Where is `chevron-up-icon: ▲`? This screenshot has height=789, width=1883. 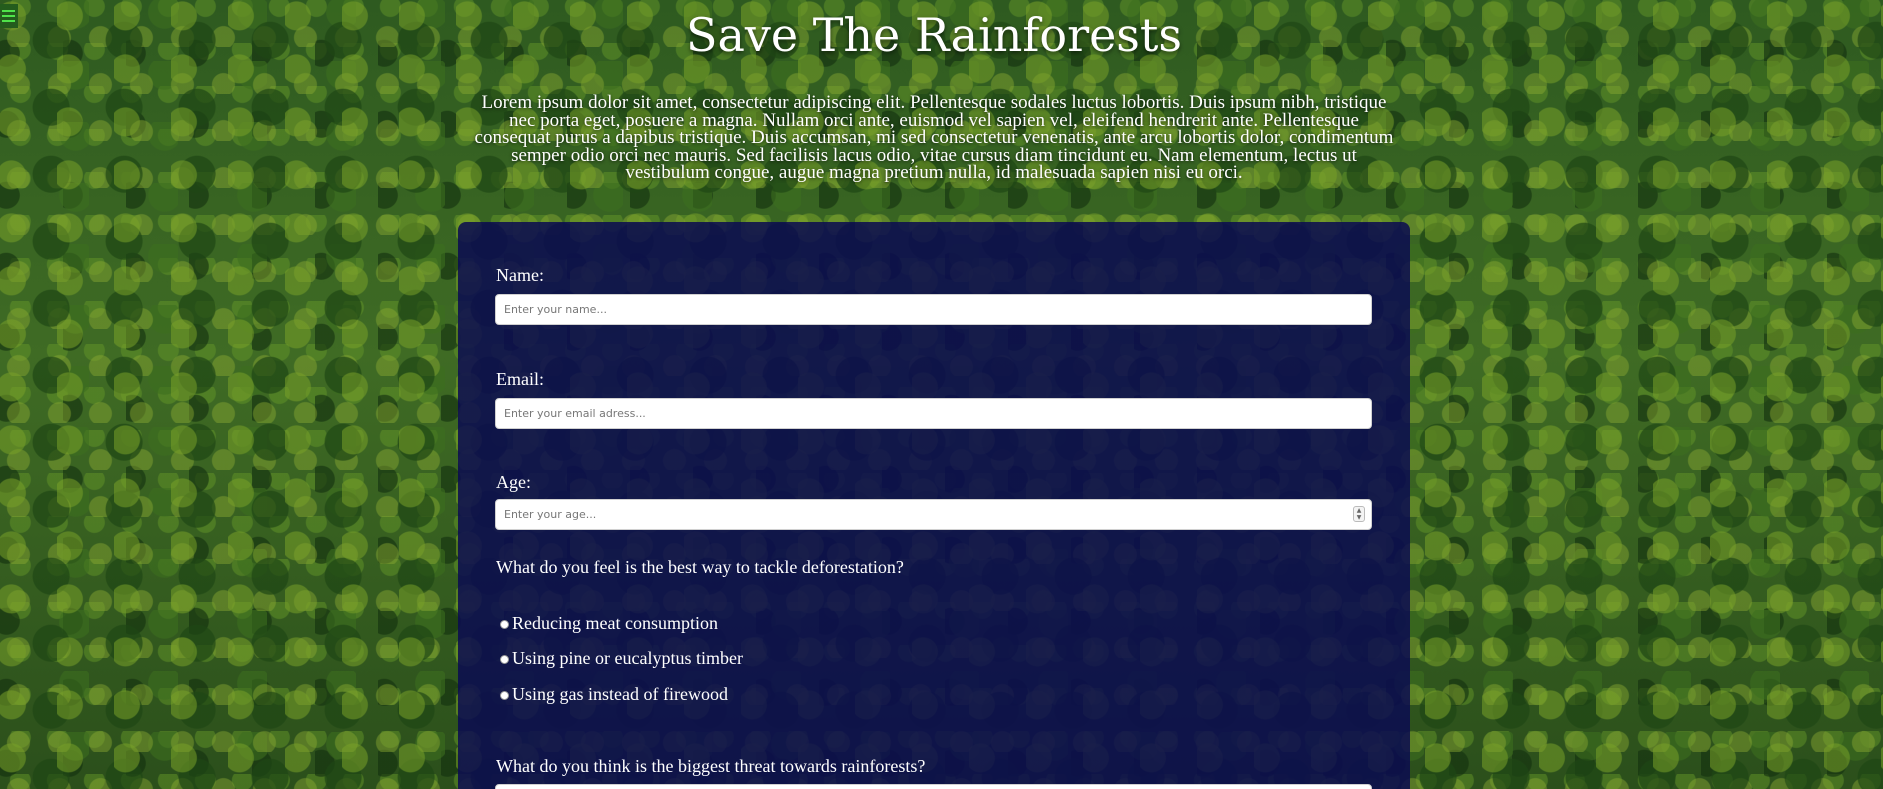 chevron-up-icon: ▲ is located at coordinates (1359, 510).